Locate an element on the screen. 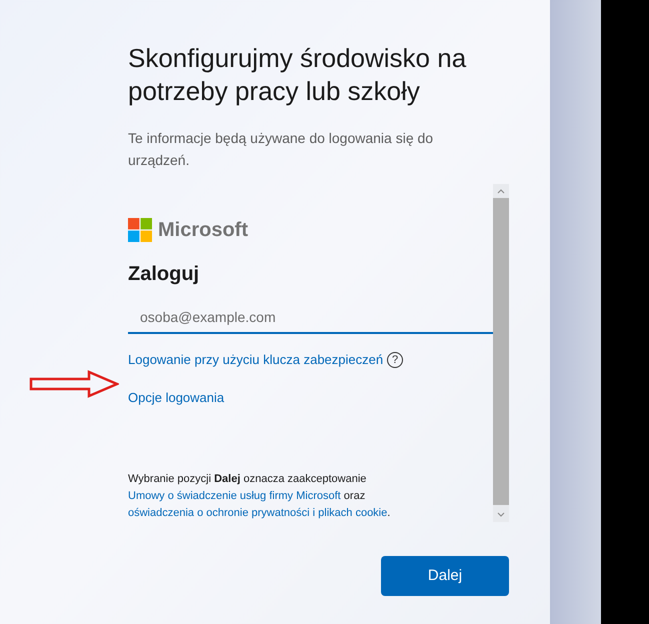  terms-link: Umowy o świadczenie usług firmy Microsoft is located at coordinates (234, 496).